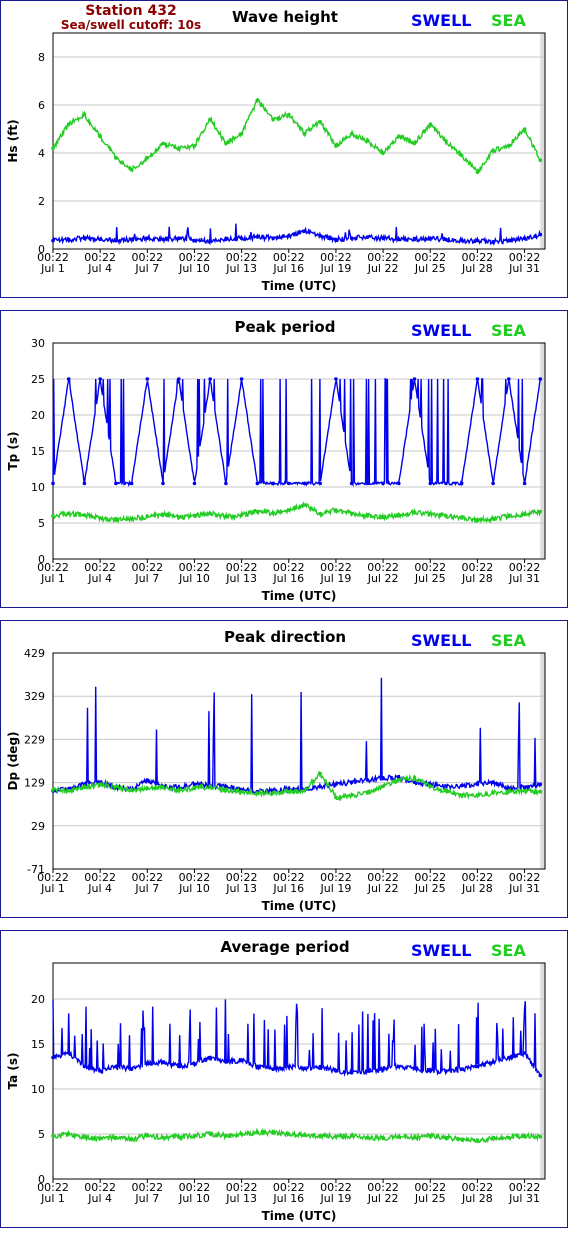 The image size is (570, 1240). Describe the element at coordinates (430, 268) in the screenshot. I see `x-tick-date: Jul 25` at that location.